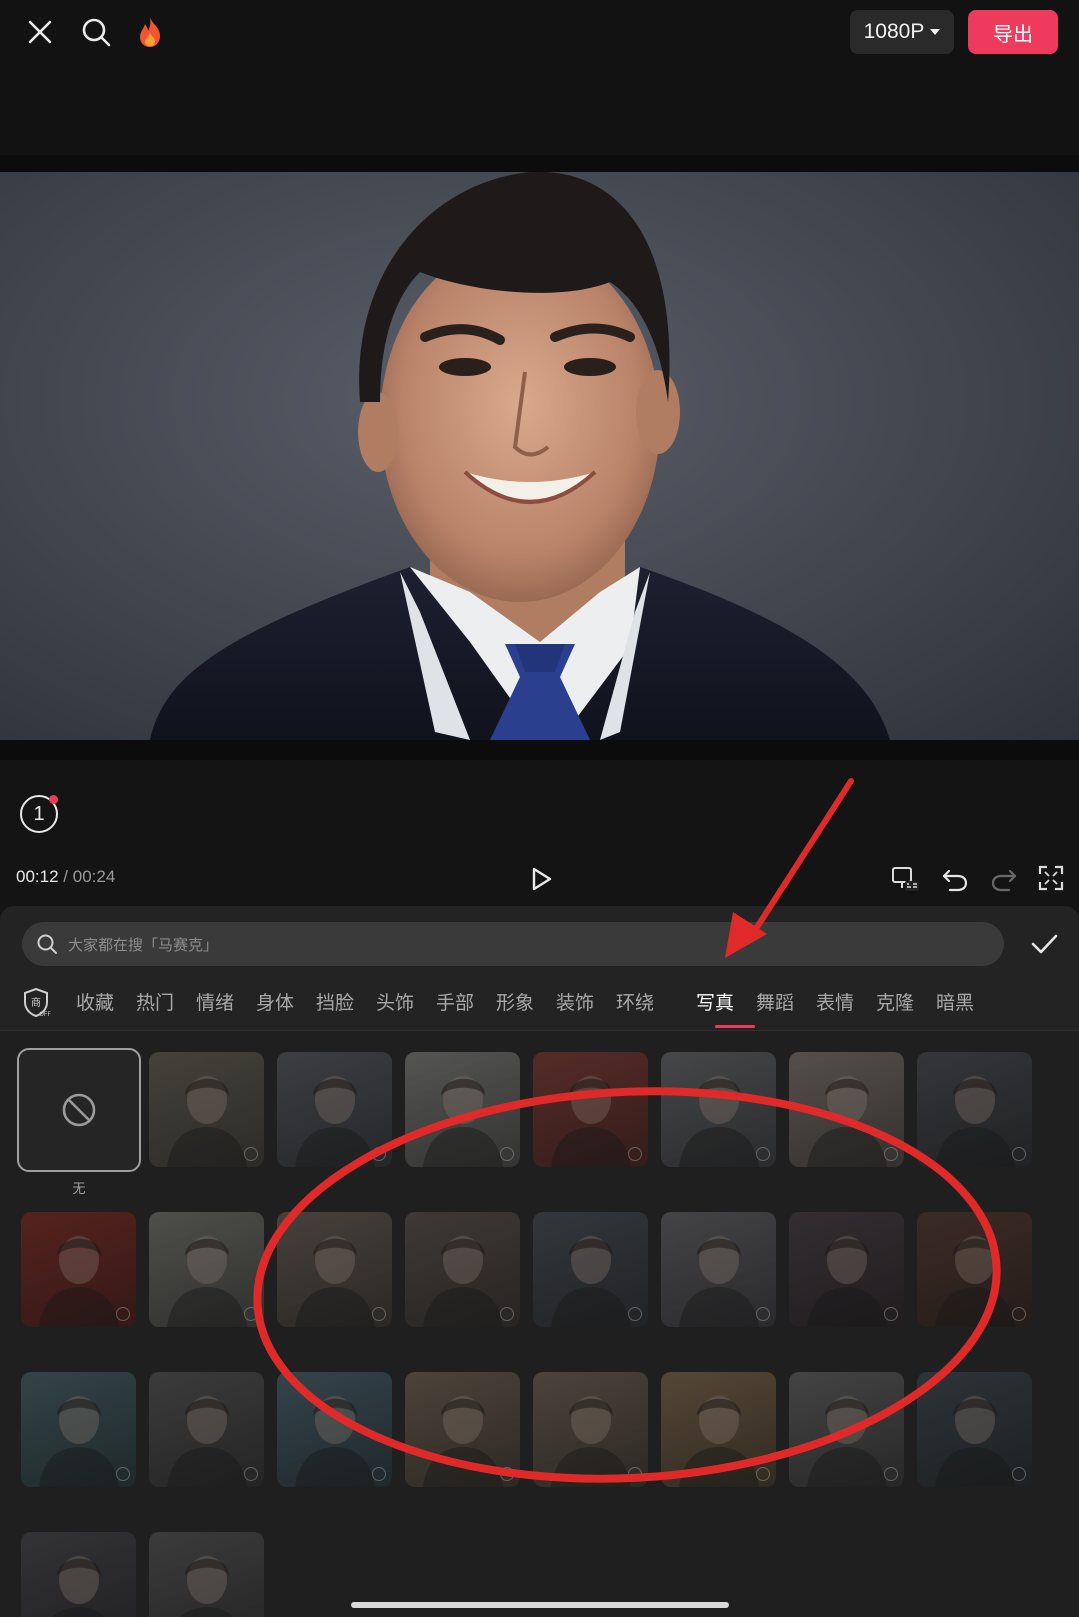 This screenshot has width=1079, height=1617. I want to click on svg-text: OFF, so click(45, 1014).